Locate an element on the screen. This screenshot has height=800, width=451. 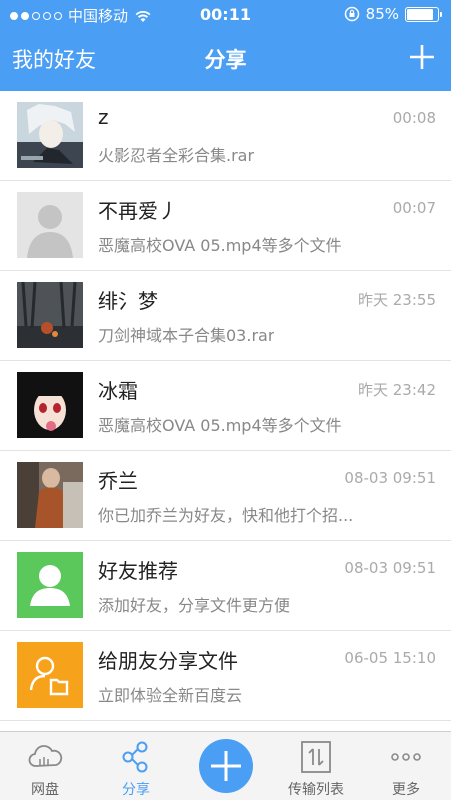
header: 中国移动 00:11 85% 我的好友 分享 is located at coordinates (225, 45).